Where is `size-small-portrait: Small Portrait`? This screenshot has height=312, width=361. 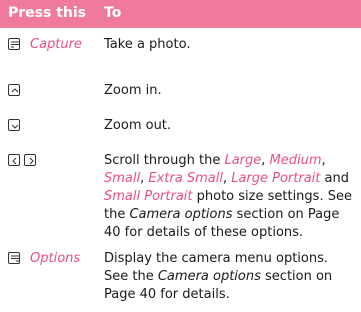 size-small-portrait: Small Portrait is located at coordinates (148, 196).